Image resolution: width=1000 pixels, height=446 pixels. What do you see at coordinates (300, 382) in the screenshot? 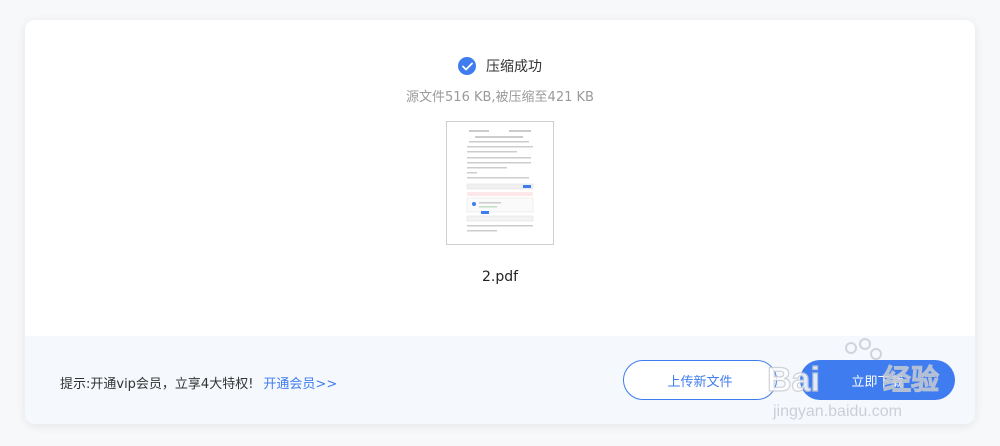
I see `open-vip-link: 开通会员>>` at bounding box center [300, 382].